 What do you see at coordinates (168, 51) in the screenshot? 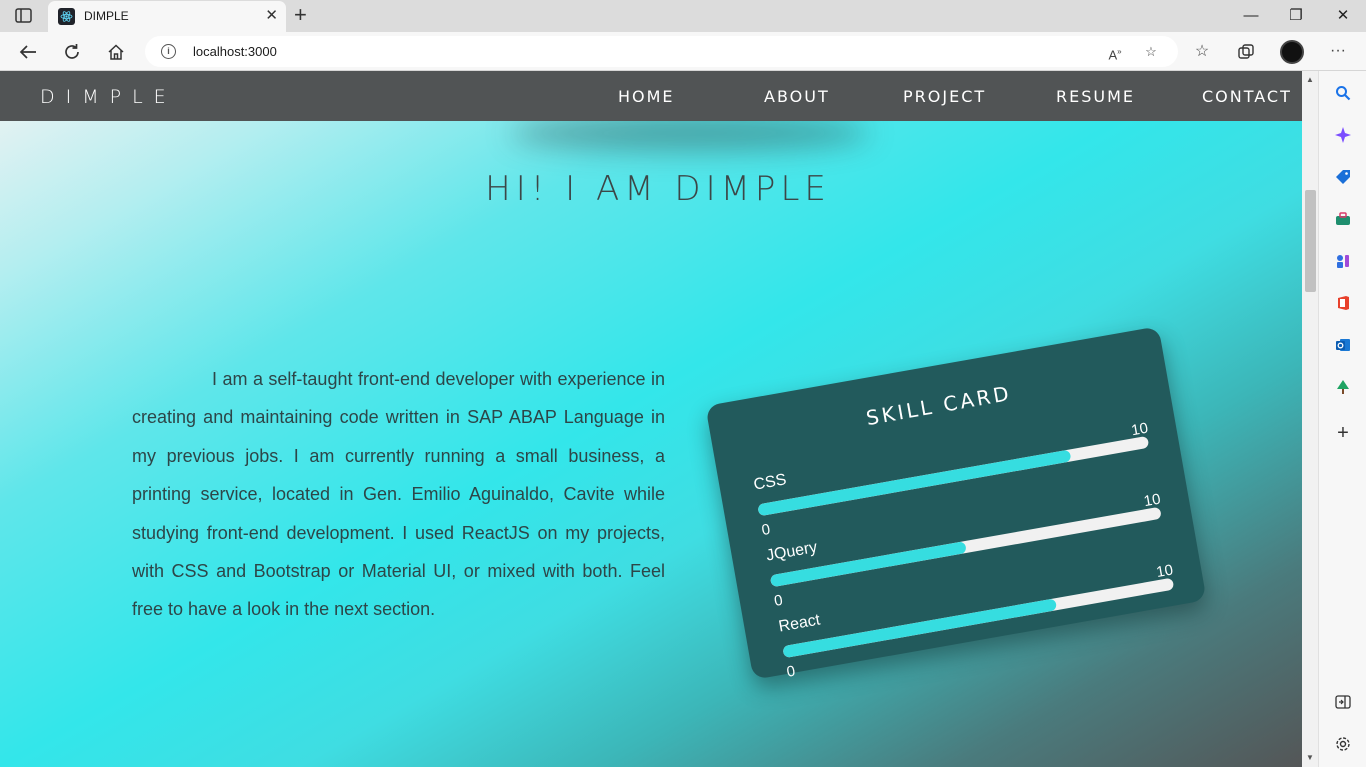
I see `site-info-icon: i` at bounding box center [168, 51].